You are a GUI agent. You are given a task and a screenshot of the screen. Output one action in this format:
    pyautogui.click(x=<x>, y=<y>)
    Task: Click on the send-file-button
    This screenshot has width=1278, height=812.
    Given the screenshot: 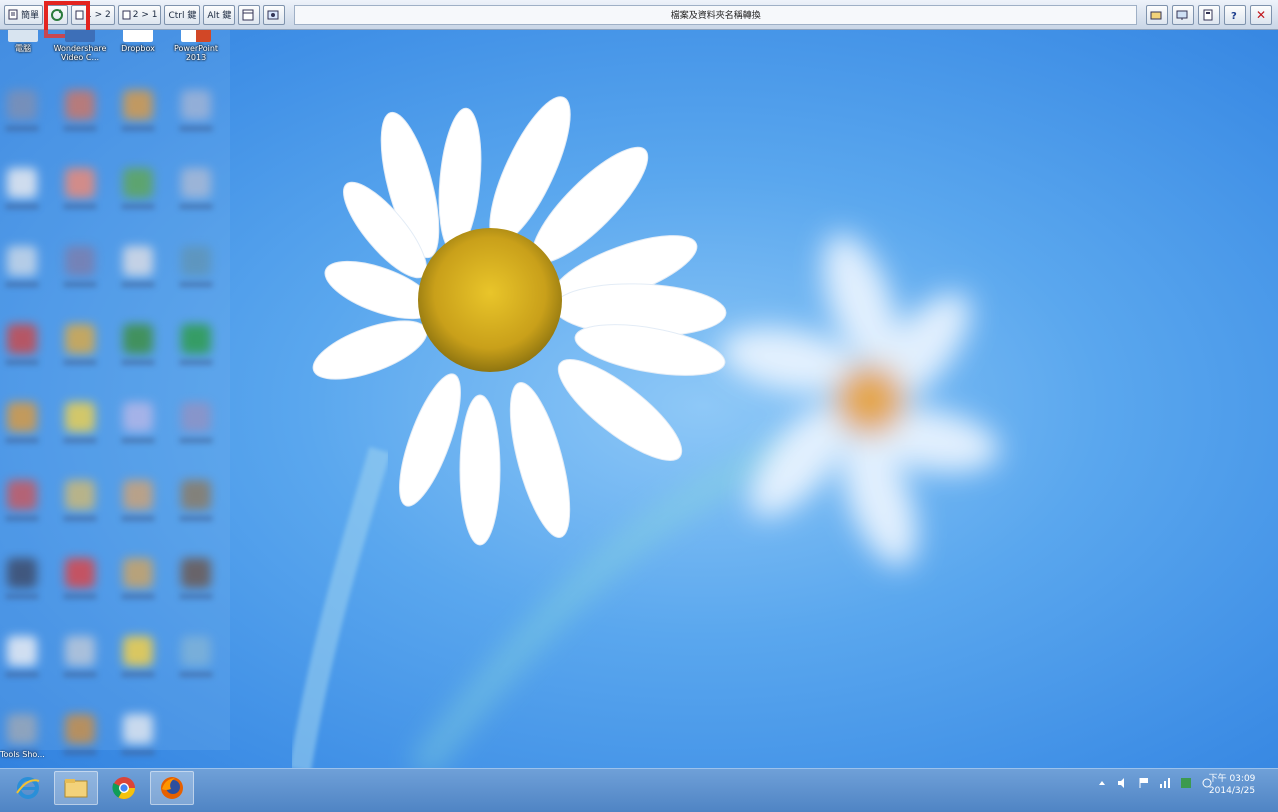 What is the action you would take?
    pyautogui.click(x=1157, y=14)
    